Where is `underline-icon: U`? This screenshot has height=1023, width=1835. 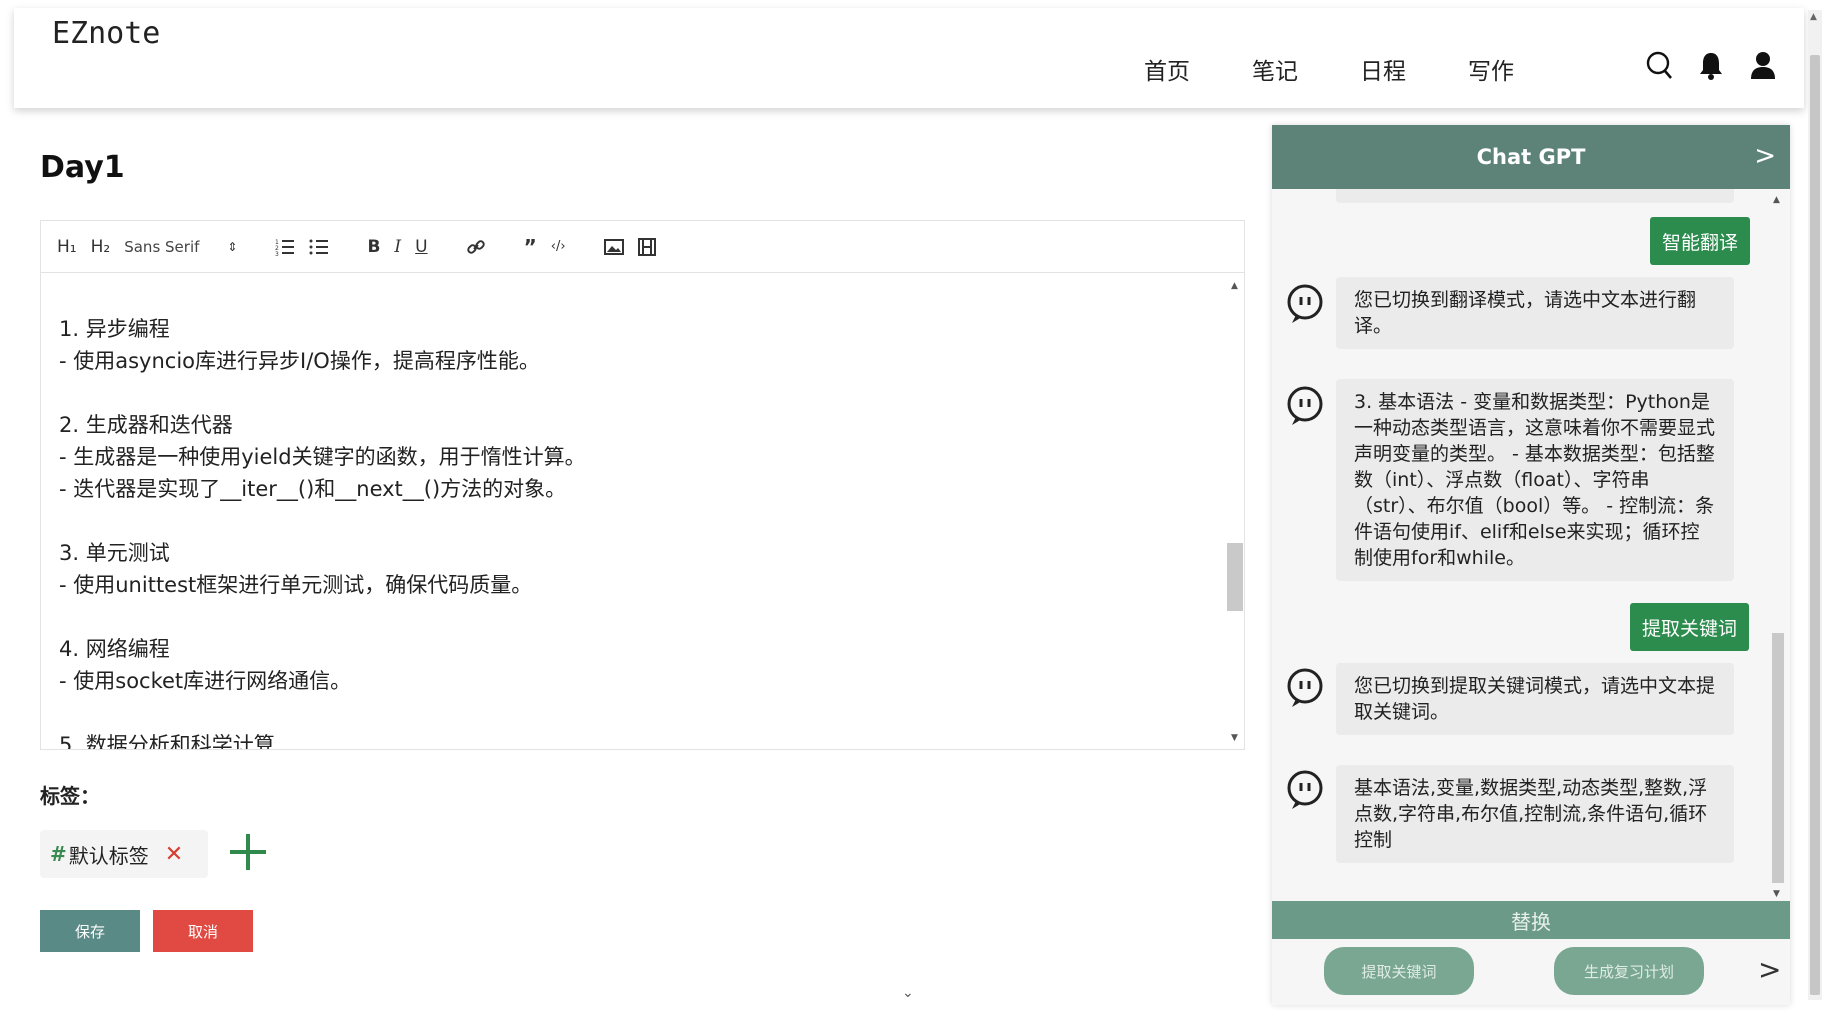
underline-icon: U is located at coordinates (421, 247).